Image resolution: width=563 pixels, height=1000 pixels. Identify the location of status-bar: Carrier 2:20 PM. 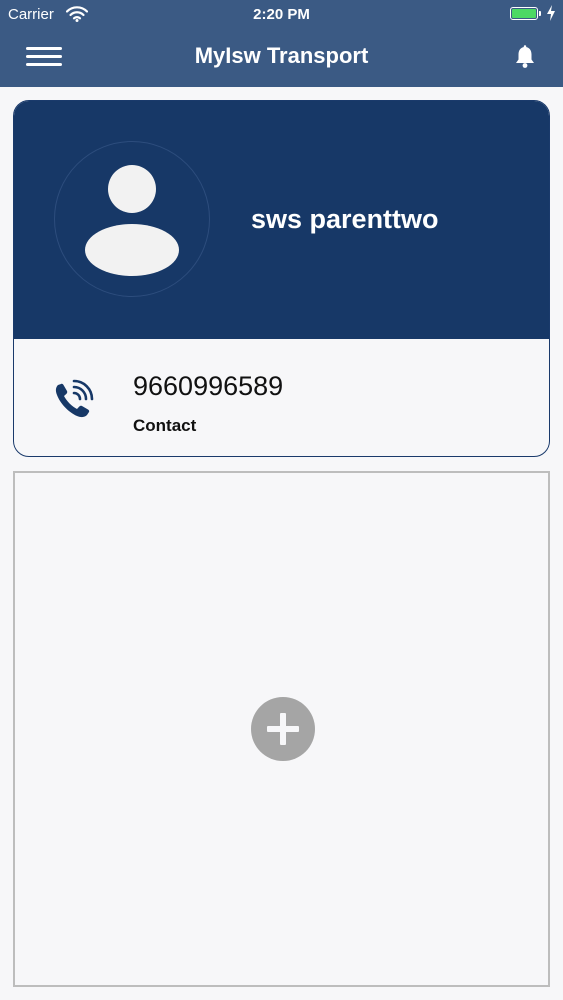
(281, 15).